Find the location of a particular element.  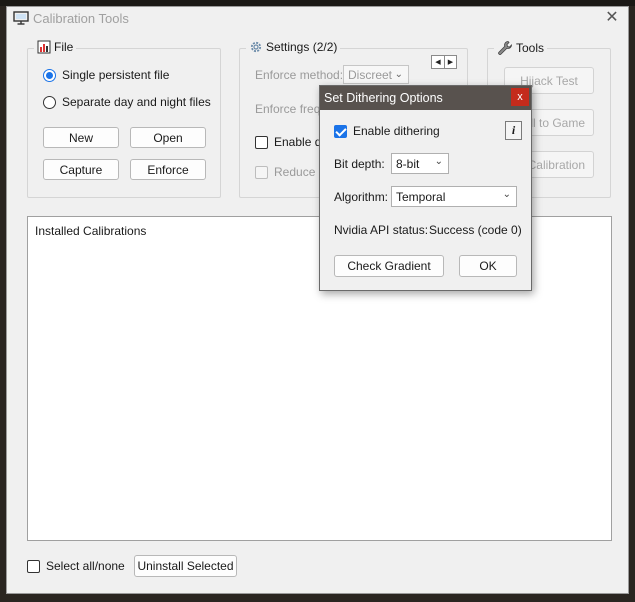

window-title: Calibration Tools is located at coordinates (81, 18).